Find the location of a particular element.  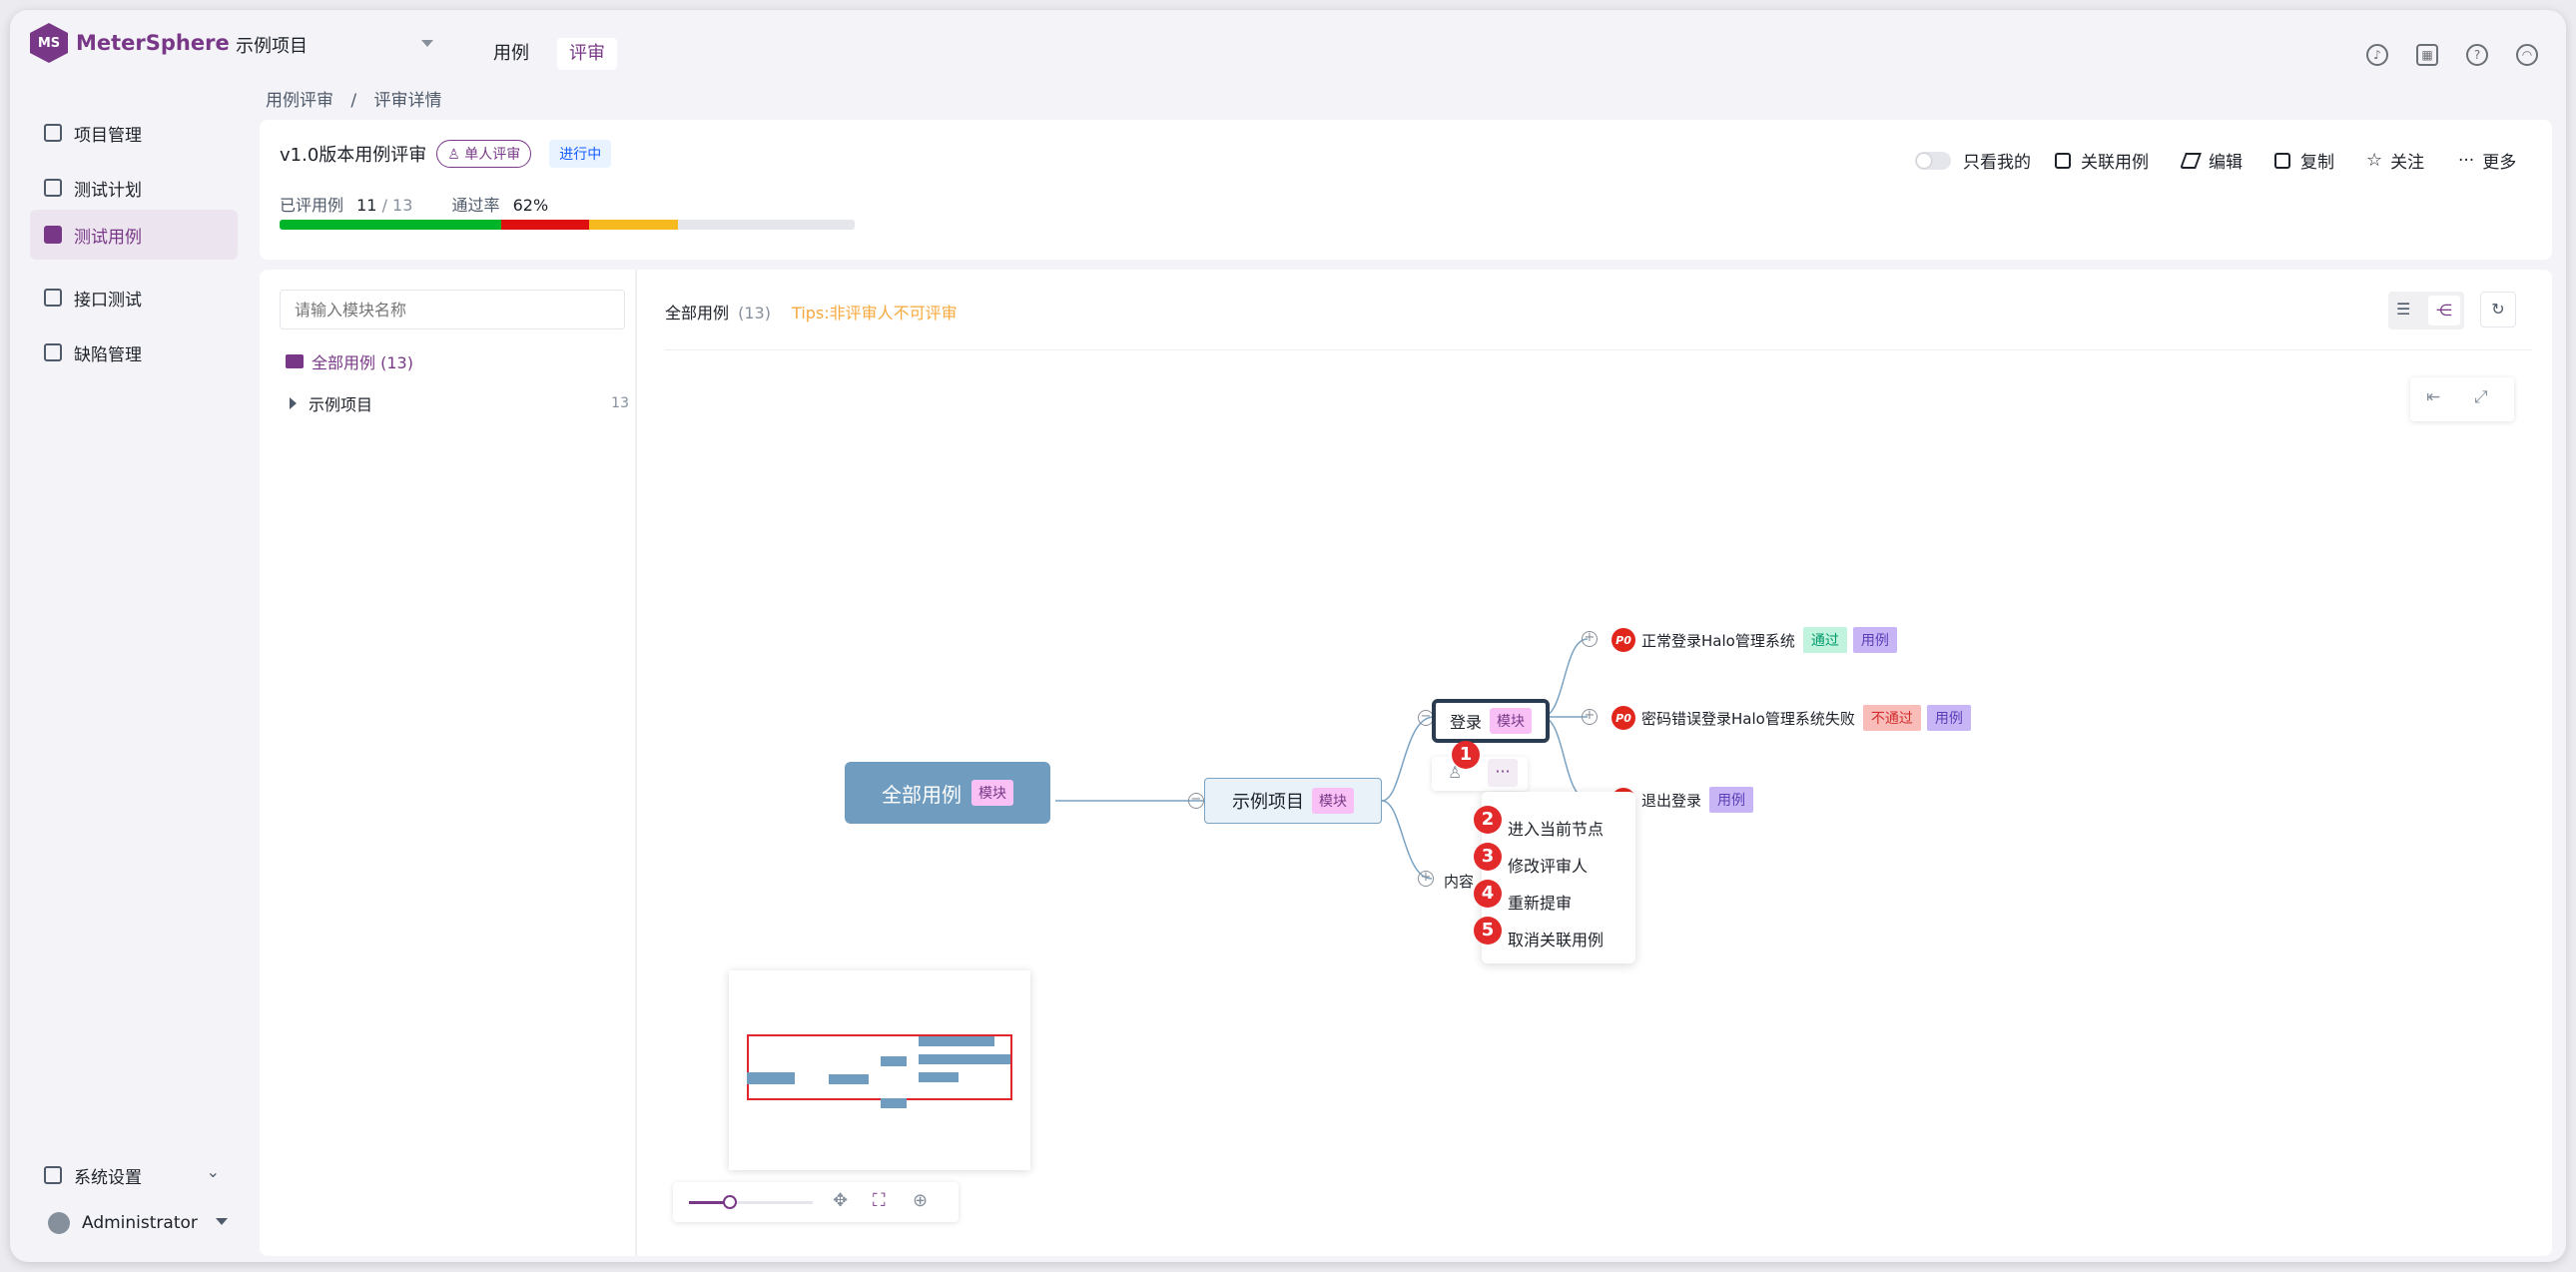

case-node-label: 密码错误登录Halo管理系统失败 is located at coordinates (1748, 718).